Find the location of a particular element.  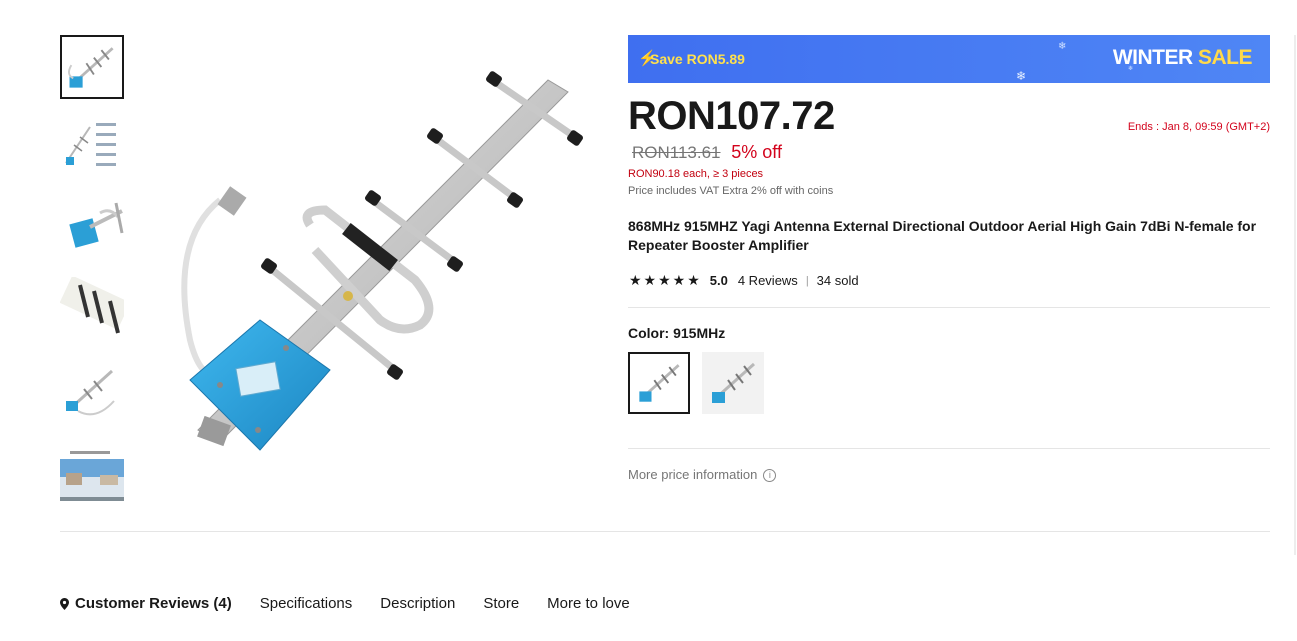

color-option-868mhz is located at coordinates (733, 383).